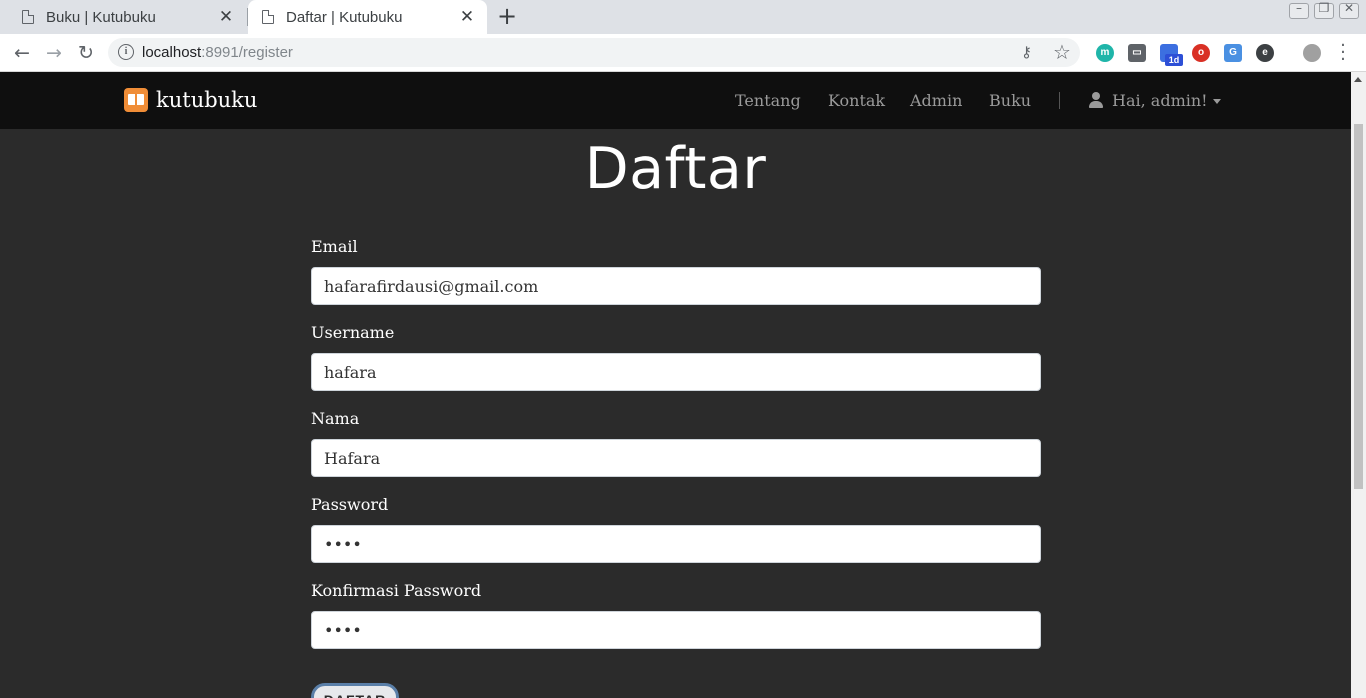 The width and height of the screenshot is (1366, 698). I want to click on nama-field, so click(676, 458).